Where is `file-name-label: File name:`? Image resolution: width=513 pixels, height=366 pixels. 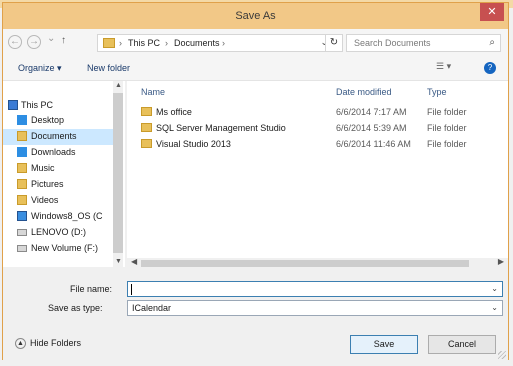 file-name-label: File name: is located at coordinates (91, 289).